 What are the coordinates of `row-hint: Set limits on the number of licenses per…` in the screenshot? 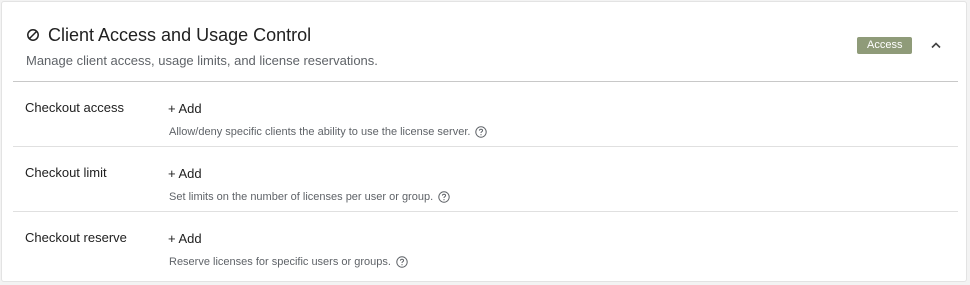 It's located at (309, 197).